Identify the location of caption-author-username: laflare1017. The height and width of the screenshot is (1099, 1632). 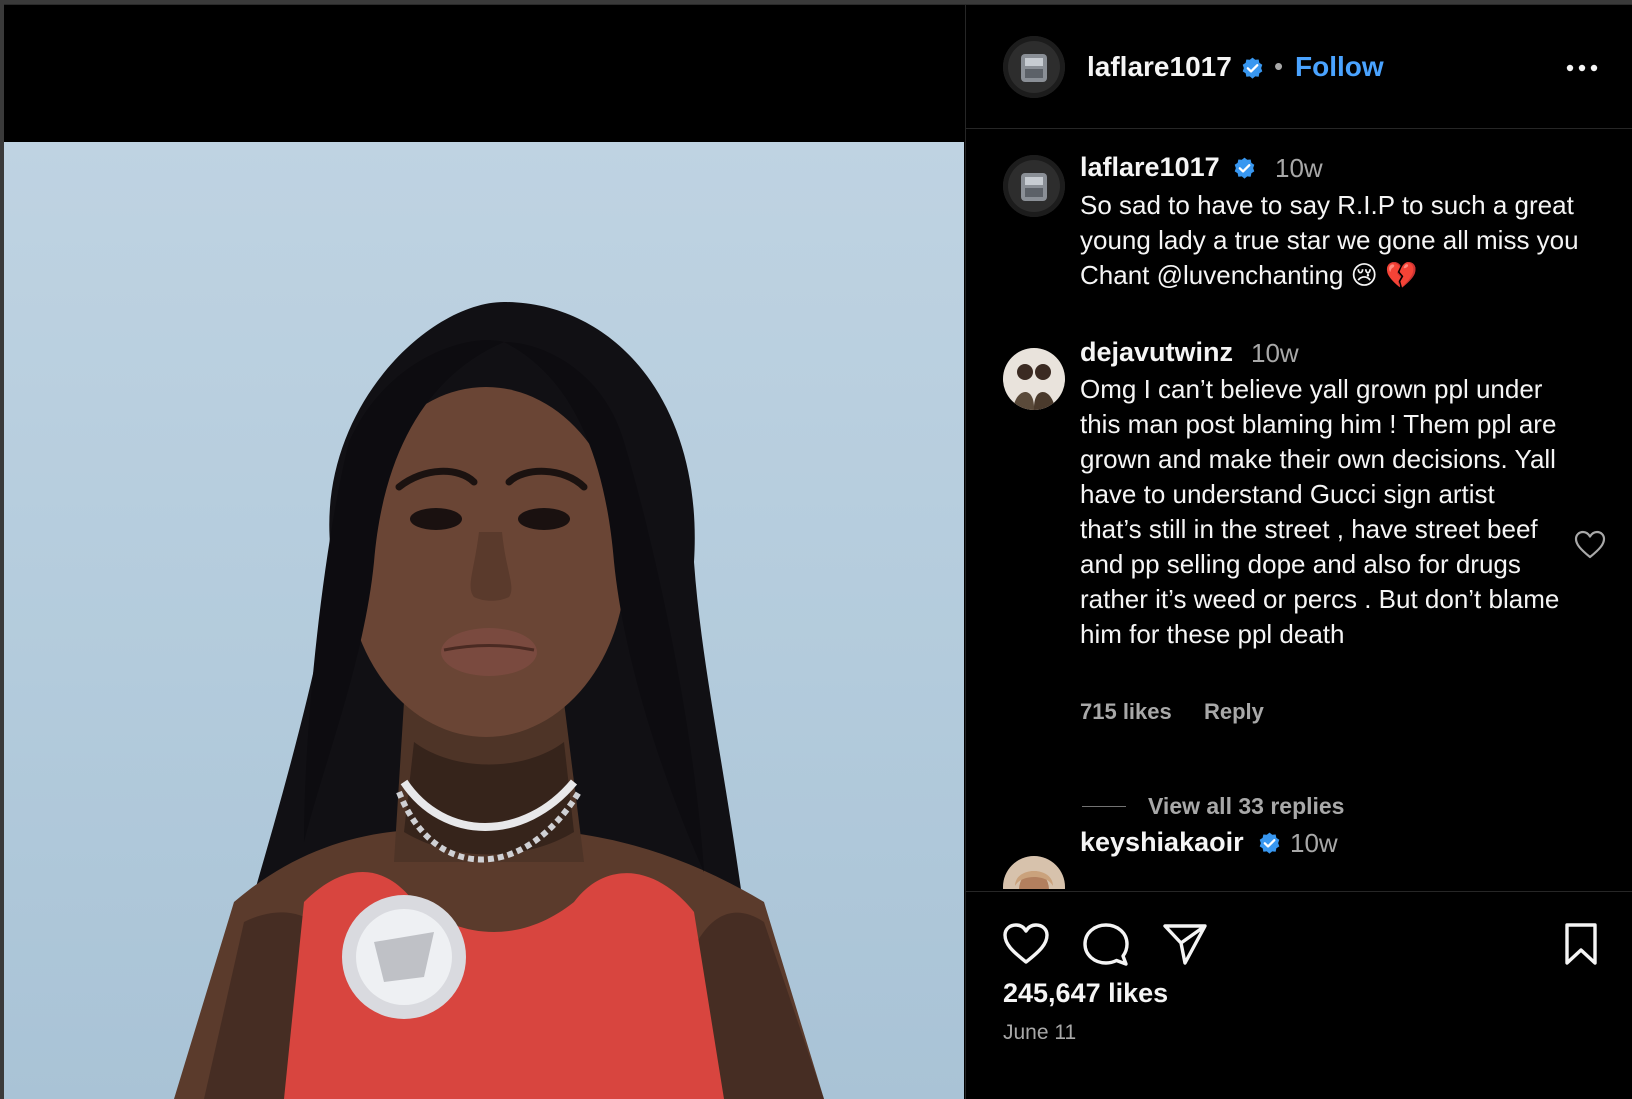
(1150, 167).